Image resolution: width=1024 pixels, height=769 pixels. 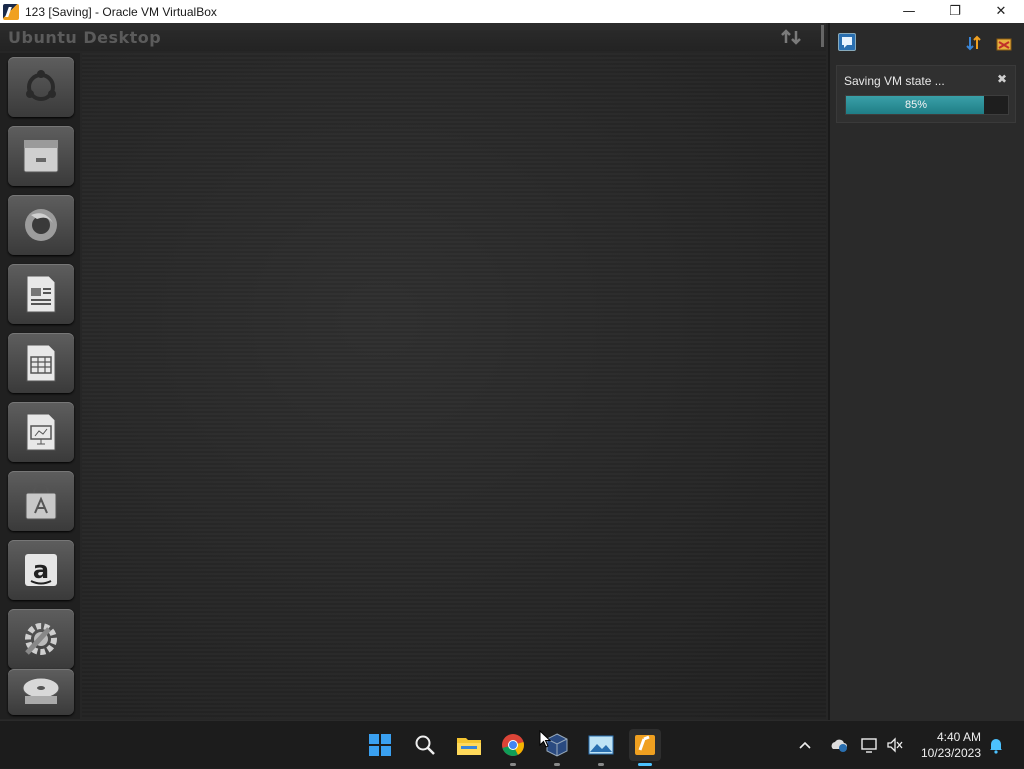 What do you see at coordinates (958, 737) in the screenshot?
I see `clock-time: 4:40 AM` at bounding box center [958, 737].